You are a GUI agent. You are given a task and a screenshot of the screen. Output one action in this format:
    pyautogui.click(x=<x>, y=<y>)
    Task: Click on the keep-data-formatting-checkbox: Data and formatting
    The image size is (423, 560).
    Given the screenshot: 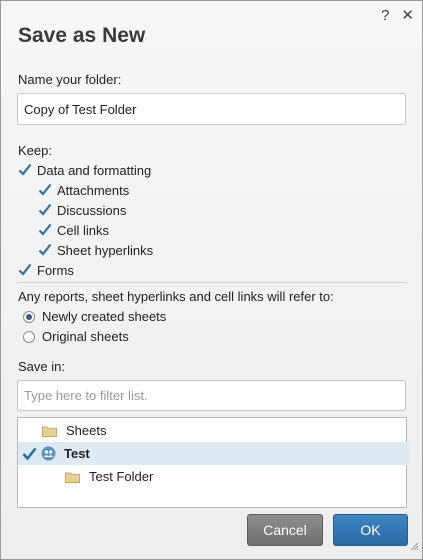 What is the action you would take?
    pyautogui.click(x=84, y=170)
    